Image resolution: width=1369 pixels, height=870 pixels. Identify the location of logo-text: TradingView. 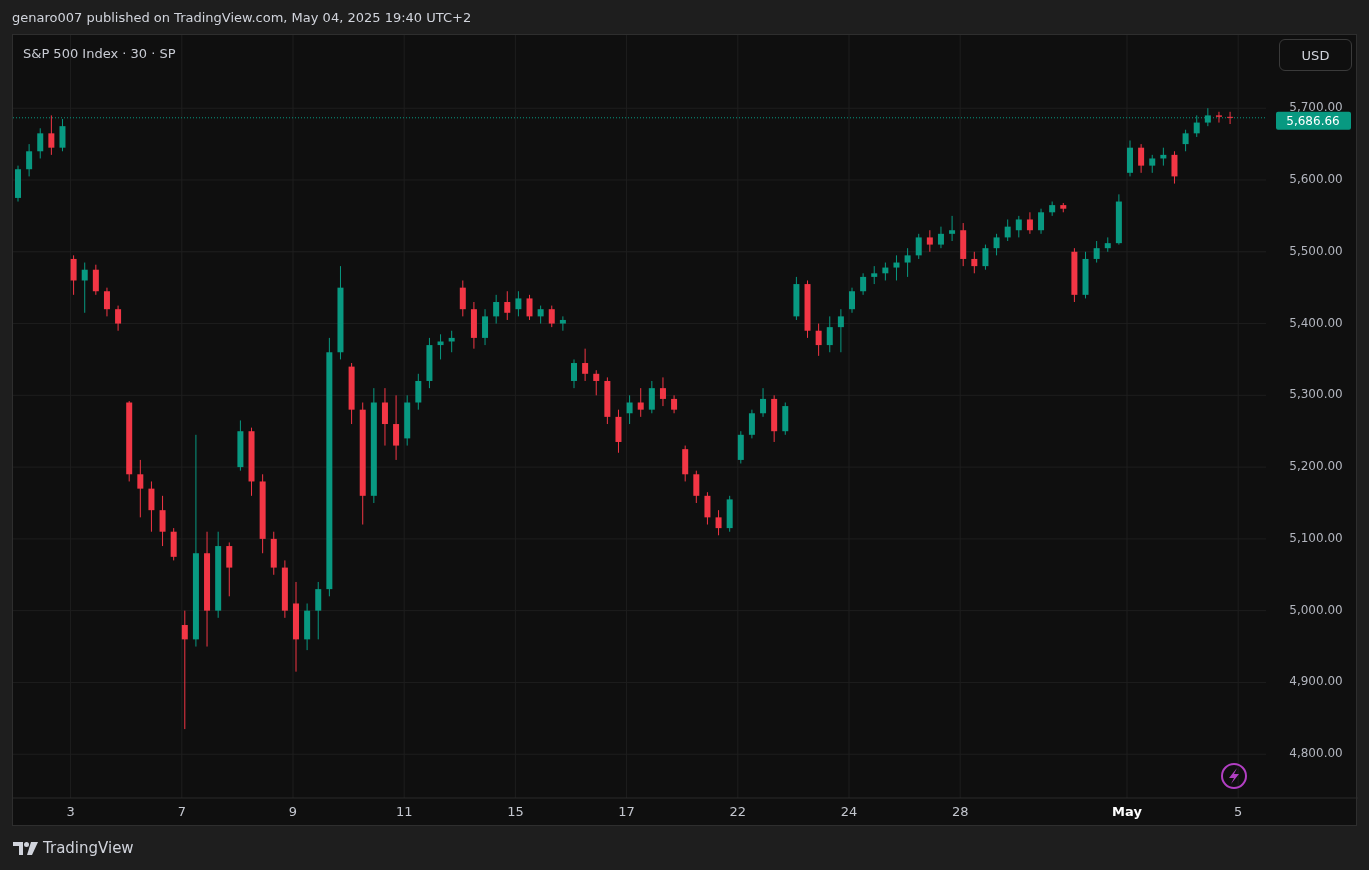
(88, 848).